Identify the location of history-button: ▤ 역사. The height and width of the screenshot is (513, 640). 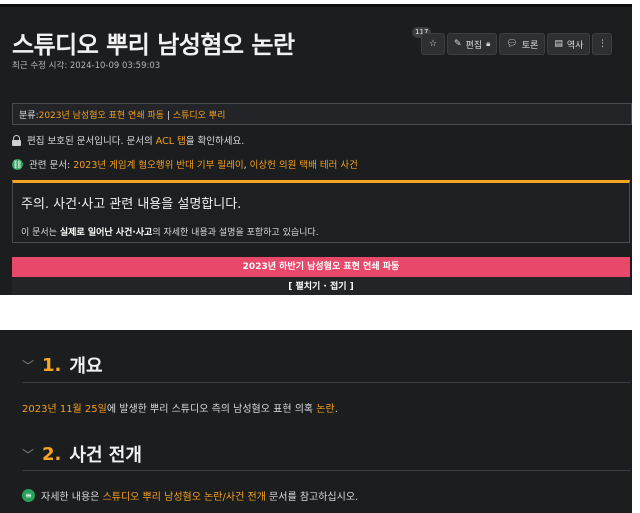
(569, 44).